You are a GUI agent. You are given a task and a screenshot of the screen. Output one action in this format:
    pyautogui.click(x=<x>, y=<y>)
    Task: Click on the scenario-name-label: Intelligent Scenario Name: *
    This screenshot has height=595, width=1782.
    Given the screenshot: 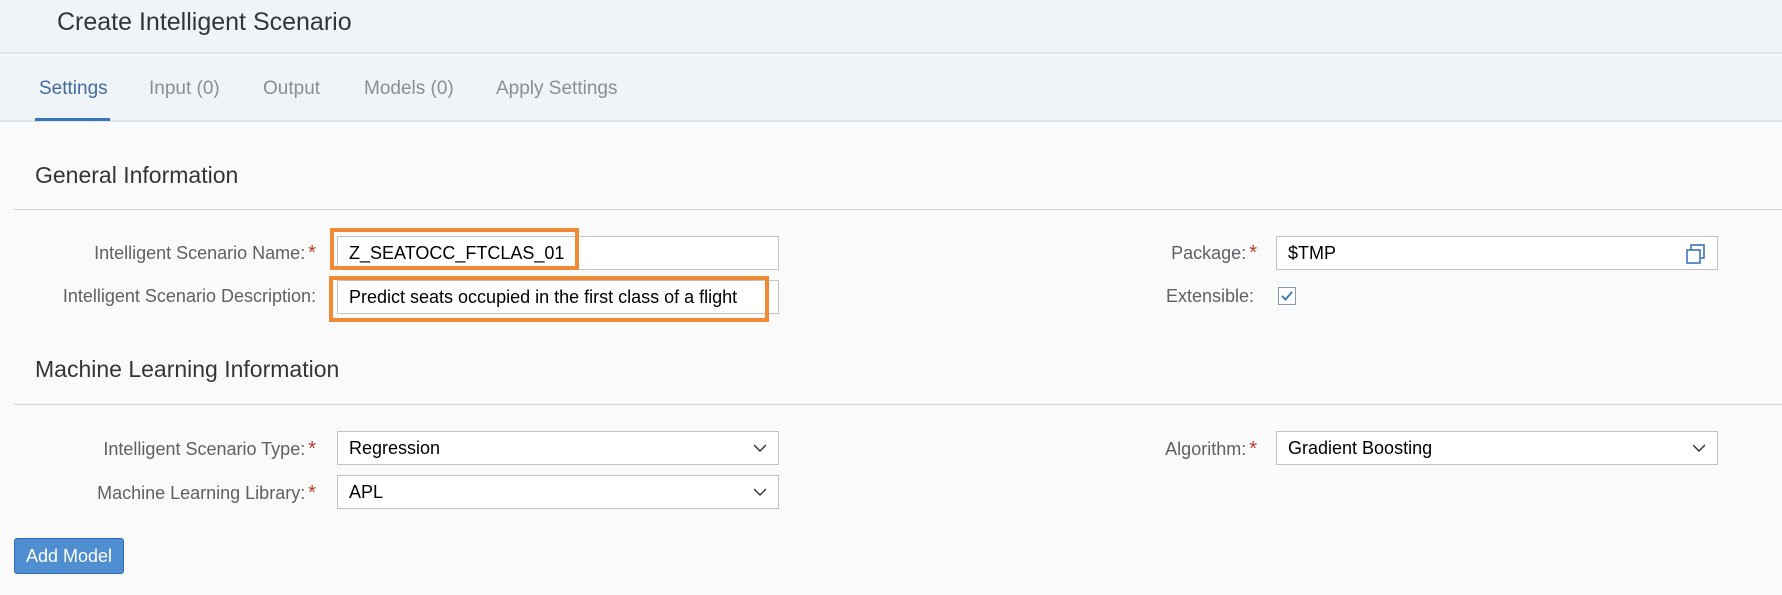 What is the action you would take?
    pyautogui.click(x=205, y=253)
    